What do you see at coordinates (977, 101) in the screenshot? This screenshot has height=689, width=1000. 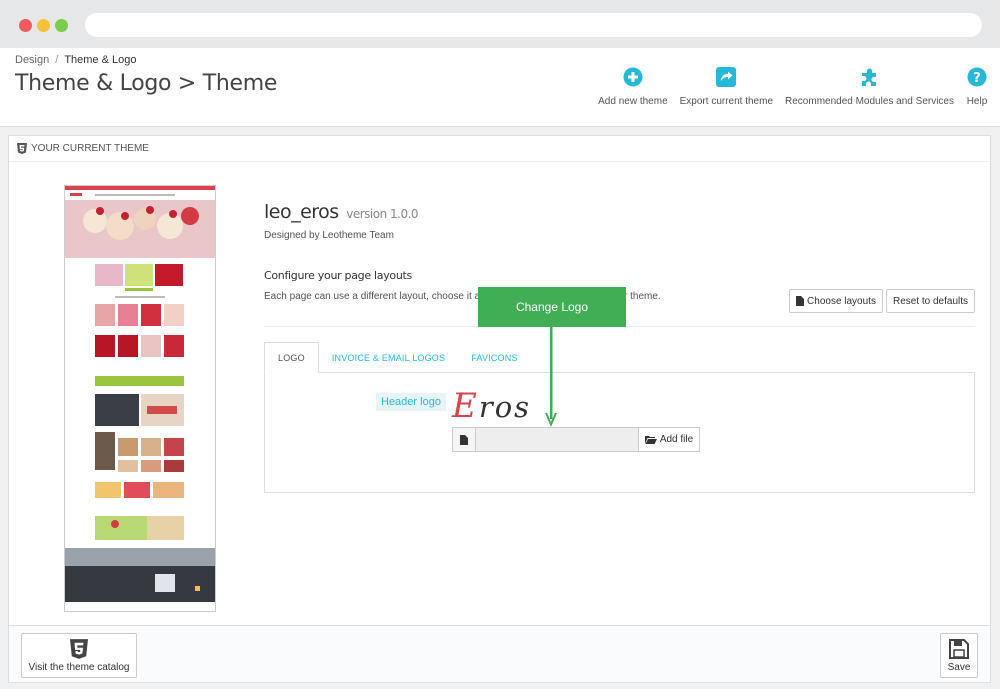 I see `help-label: Help` at bounding box center [977, 101].